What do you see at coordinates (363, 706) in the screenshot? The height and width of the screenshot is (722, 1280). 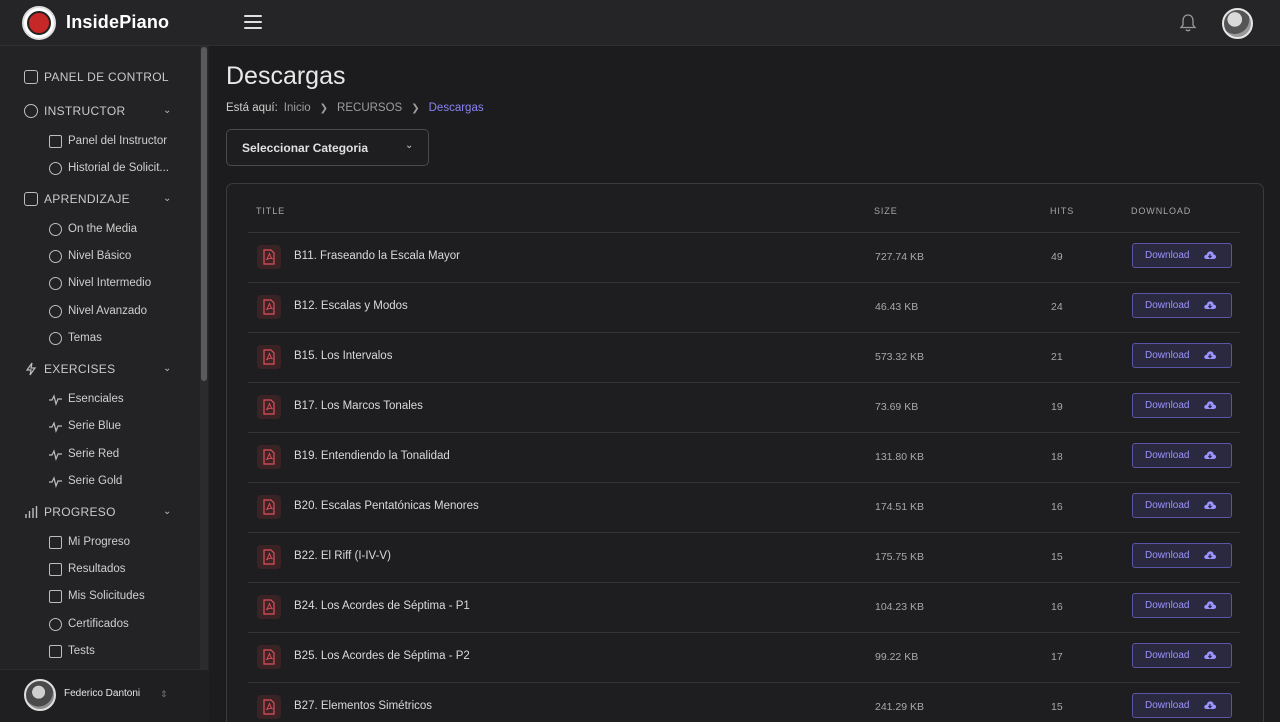 I see `file-title: B27. Elementos Simétricos` at bounding box center [363, 706].